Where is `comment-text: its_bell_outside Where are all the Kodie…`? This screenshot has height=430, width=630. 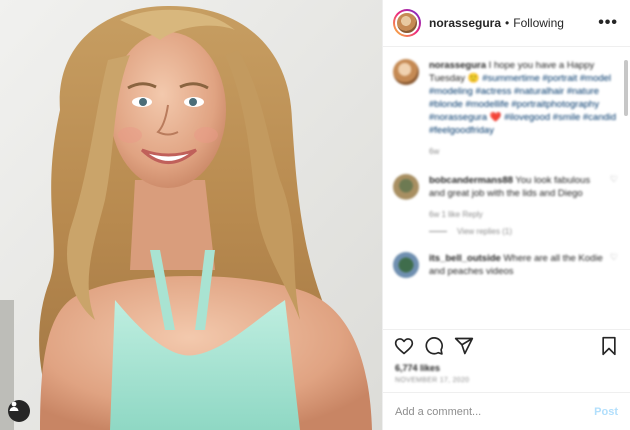 comment-text: its_bell_outside Where are all the Kodie… is located at coordinates (516, 265).